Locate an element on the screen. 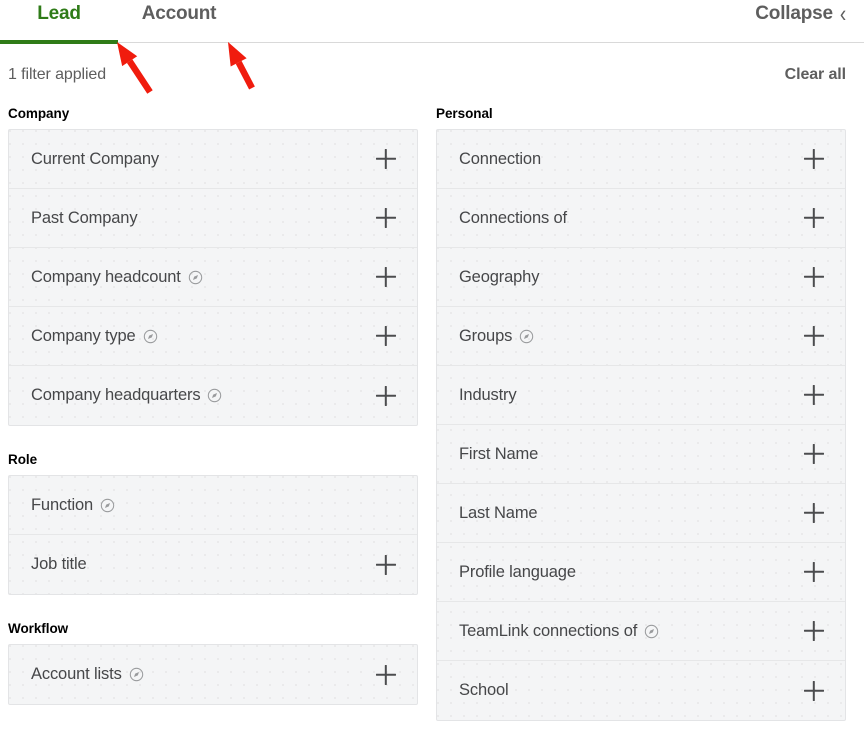  filter-row-label-text: Profile language is located at coordinates (517, 571).